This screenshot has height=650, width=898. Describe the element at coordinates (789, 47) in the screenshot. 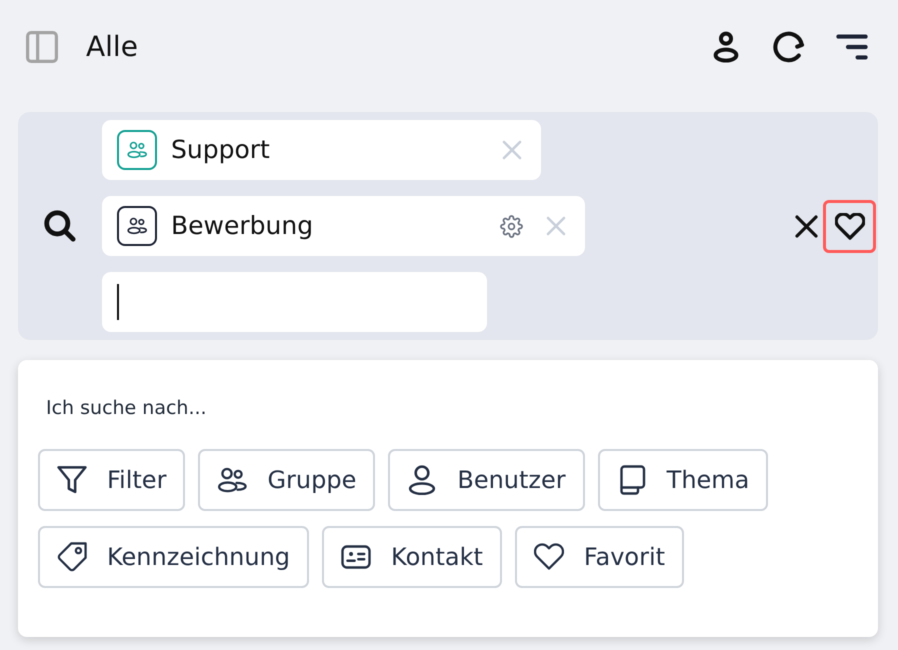

I see `refresh-icon` at that location.